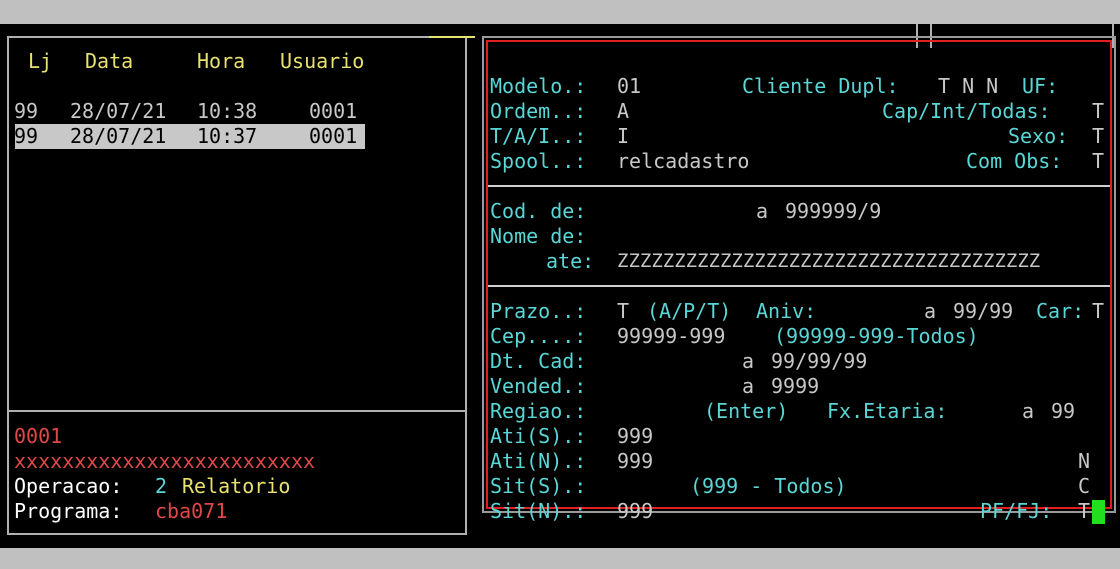  What do you see at coordinates (1014, 161) in the screenshot?
I see `com-obs-label: Com Obs:` at bounding box center [1014, 161].